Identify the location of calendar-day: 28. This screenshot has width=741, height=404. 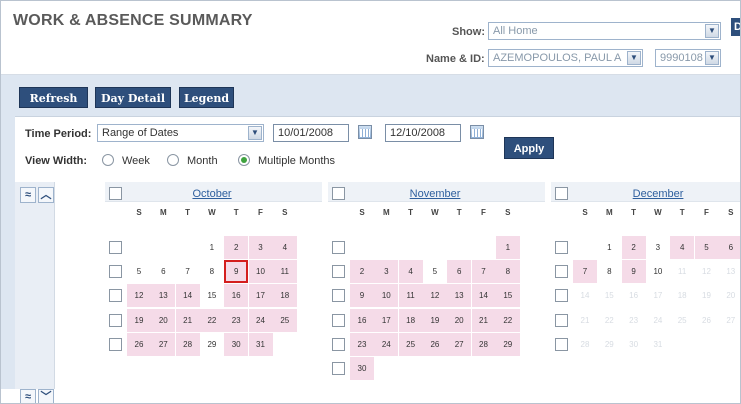
(187, 344).